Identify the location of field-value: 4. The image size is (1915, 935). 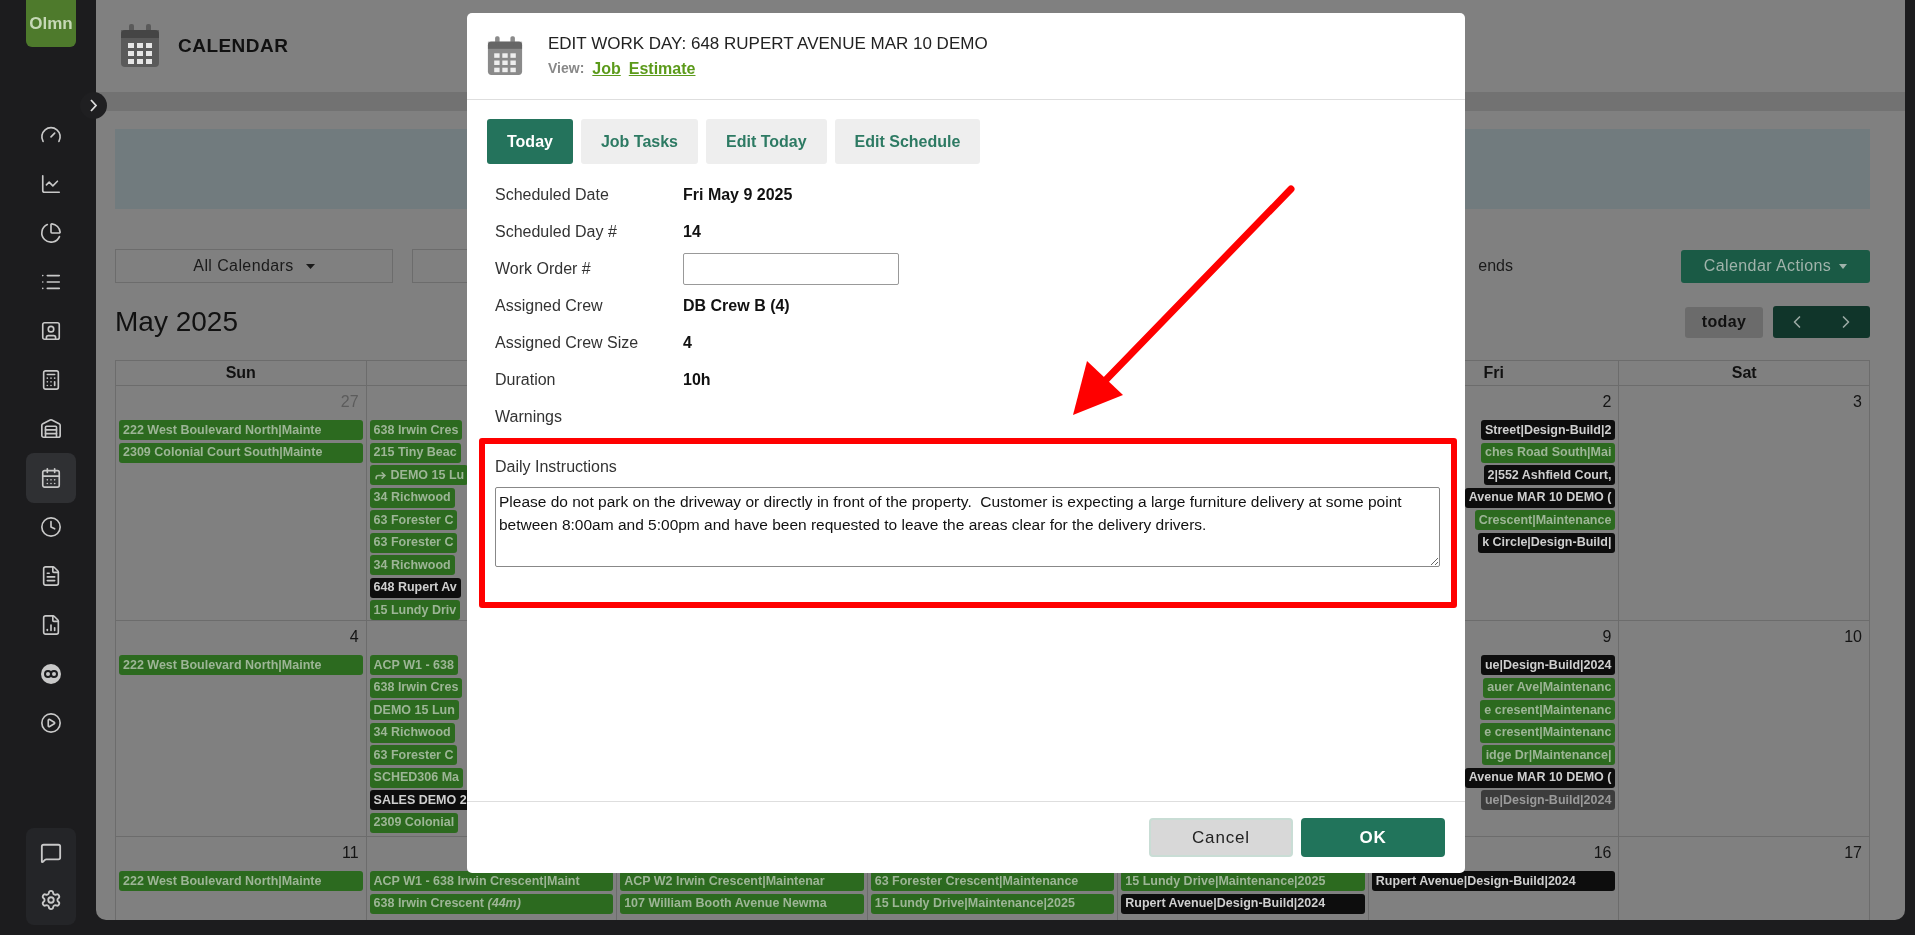
(687, 342).